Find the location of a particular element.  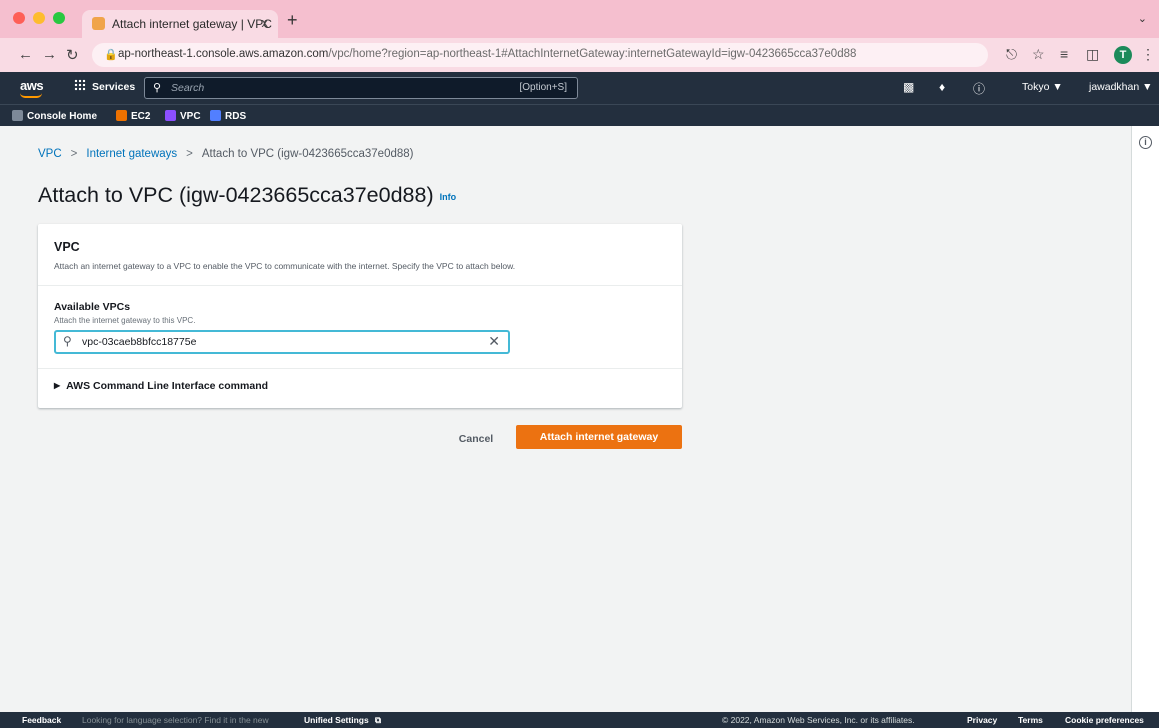

new-tab-button: + is located at coordinates (292, 20).